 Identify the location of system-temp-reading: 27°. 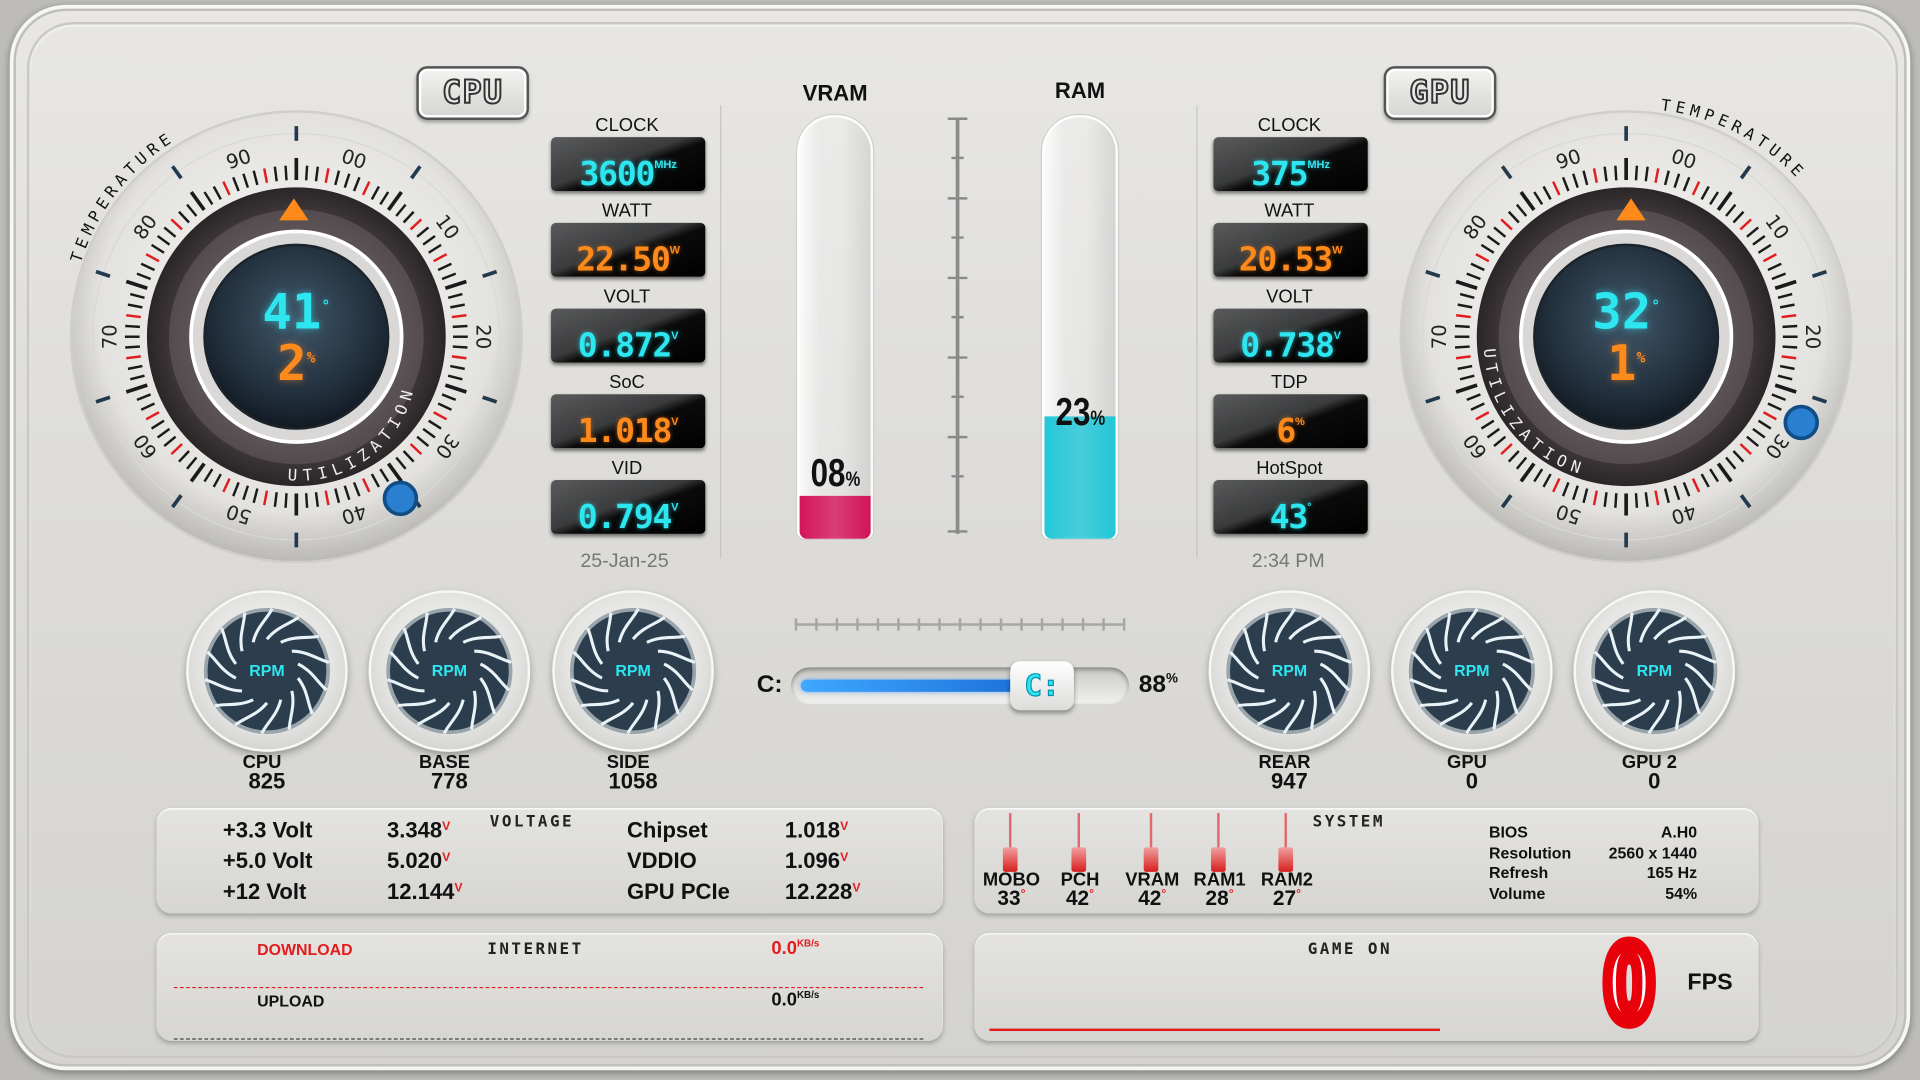
(1286, 899).